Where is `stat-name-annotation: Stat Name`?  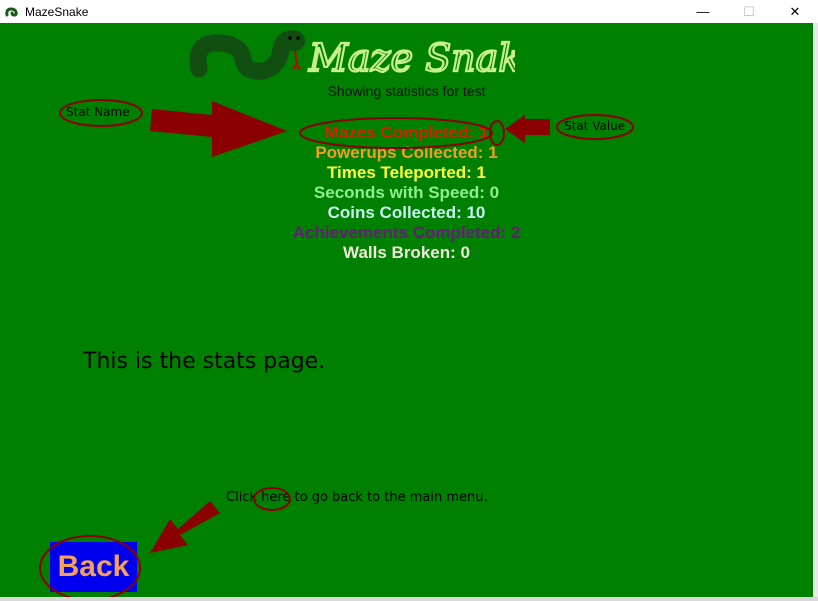
stat-name-annotation: Stat Name is located at coordinates (98, 112).